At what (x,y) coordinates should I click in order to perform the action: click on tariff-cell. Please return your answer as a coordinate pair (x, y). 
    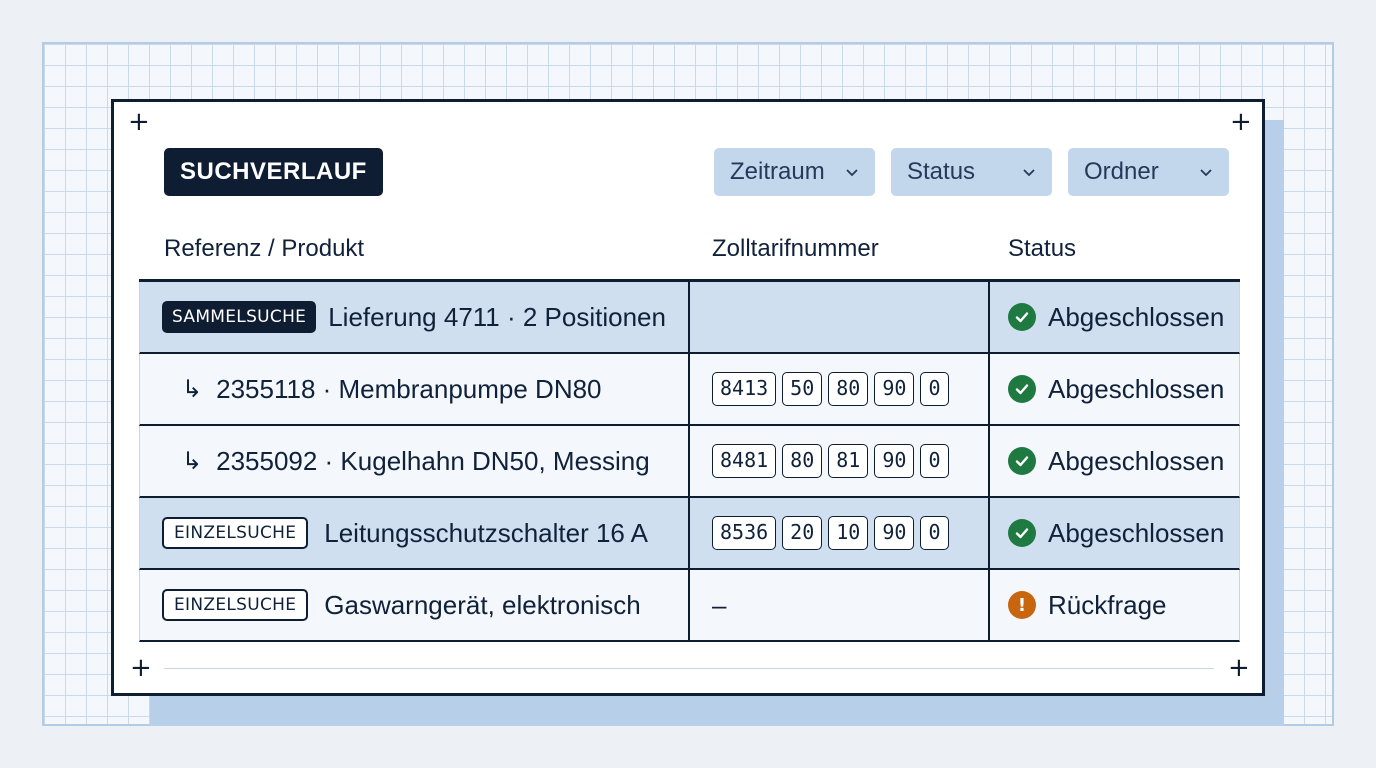
    Looking at the image, I should click on (840, 317).